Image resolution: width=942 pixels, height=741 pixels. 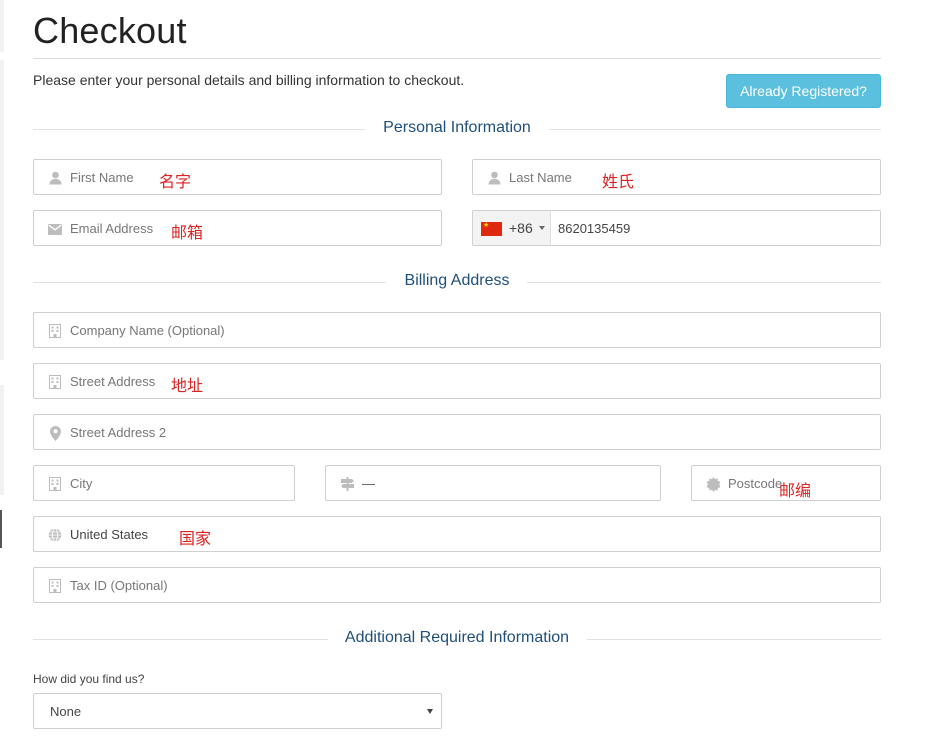 What do you see at coordinates (237, 711) in the screenshot?
I see `how-found-select: None` at bounding box center [237, 711].